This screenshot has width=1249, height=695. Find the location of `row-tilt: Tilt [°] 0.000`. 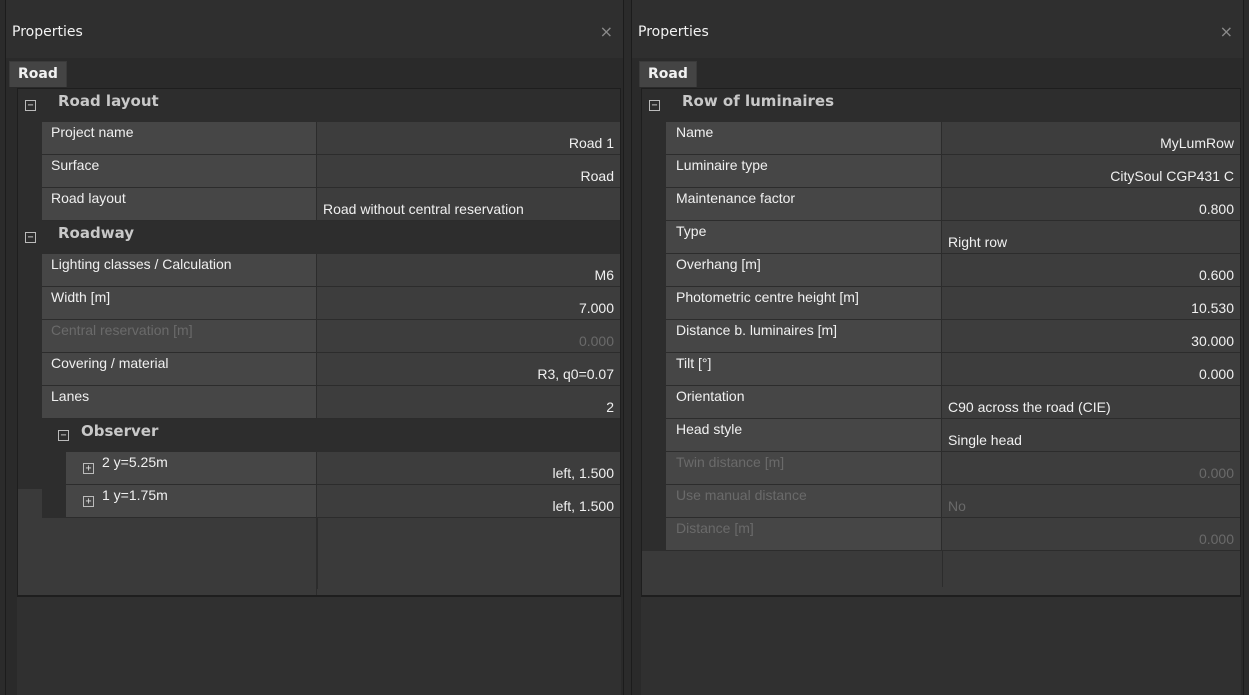

row-tilt: Tilt [°] 0.000 is located at coordinates (941, 369).